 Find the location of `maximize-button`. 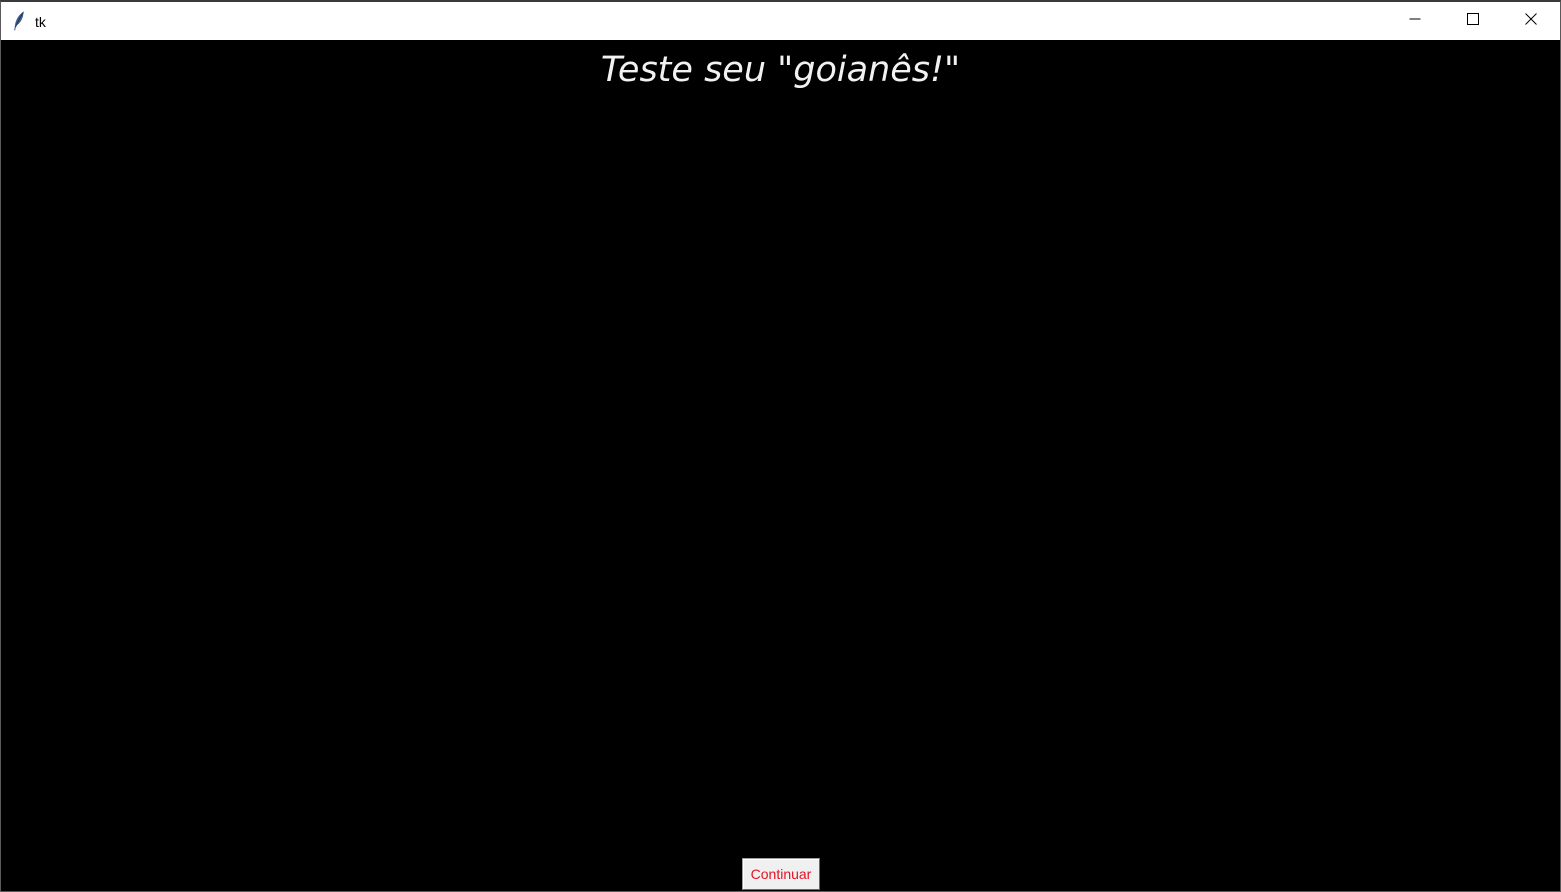

maximize-button is located at coordinates (1473, 21).